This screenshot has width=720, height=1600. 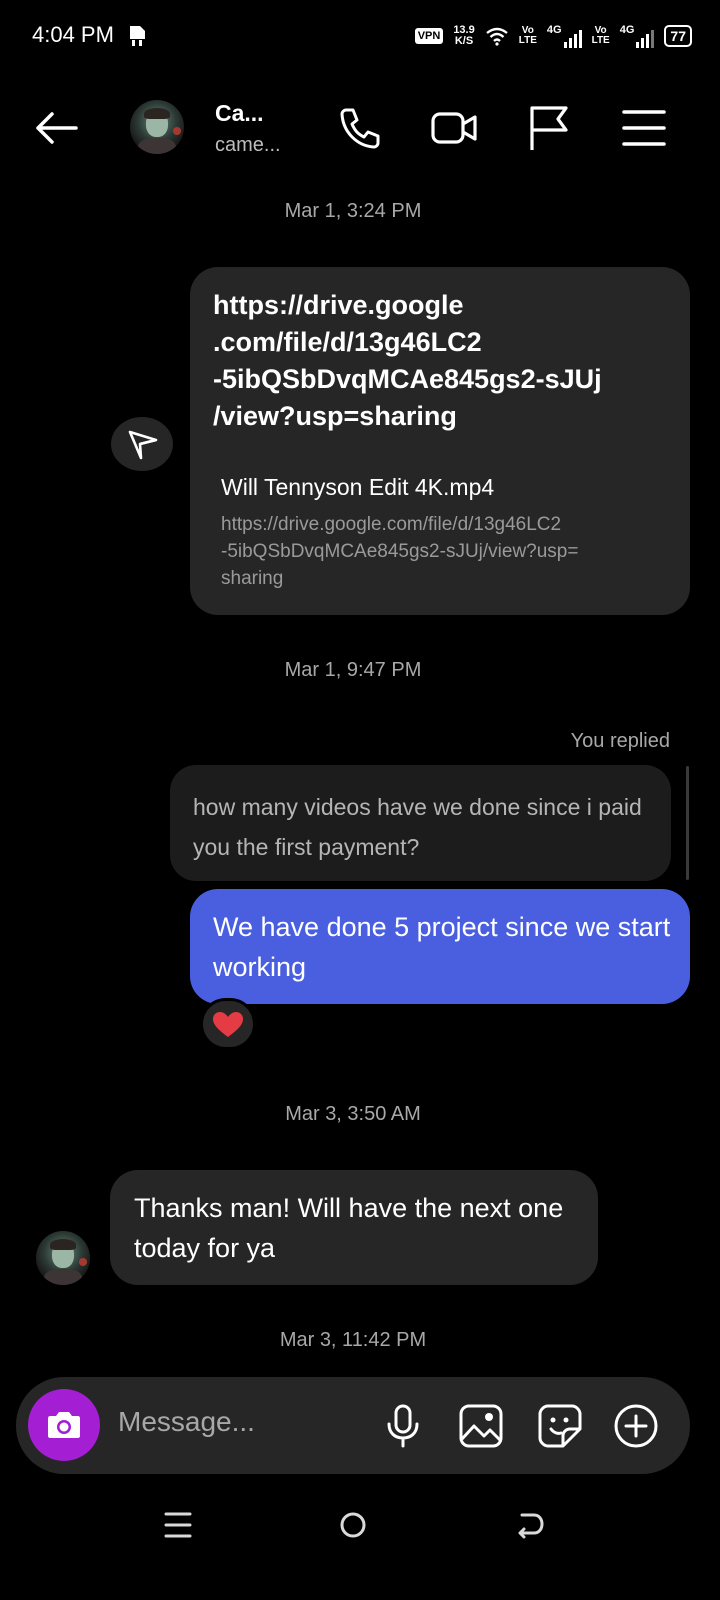 I want to click on sender-avatar, so click(x=63, y=1258).